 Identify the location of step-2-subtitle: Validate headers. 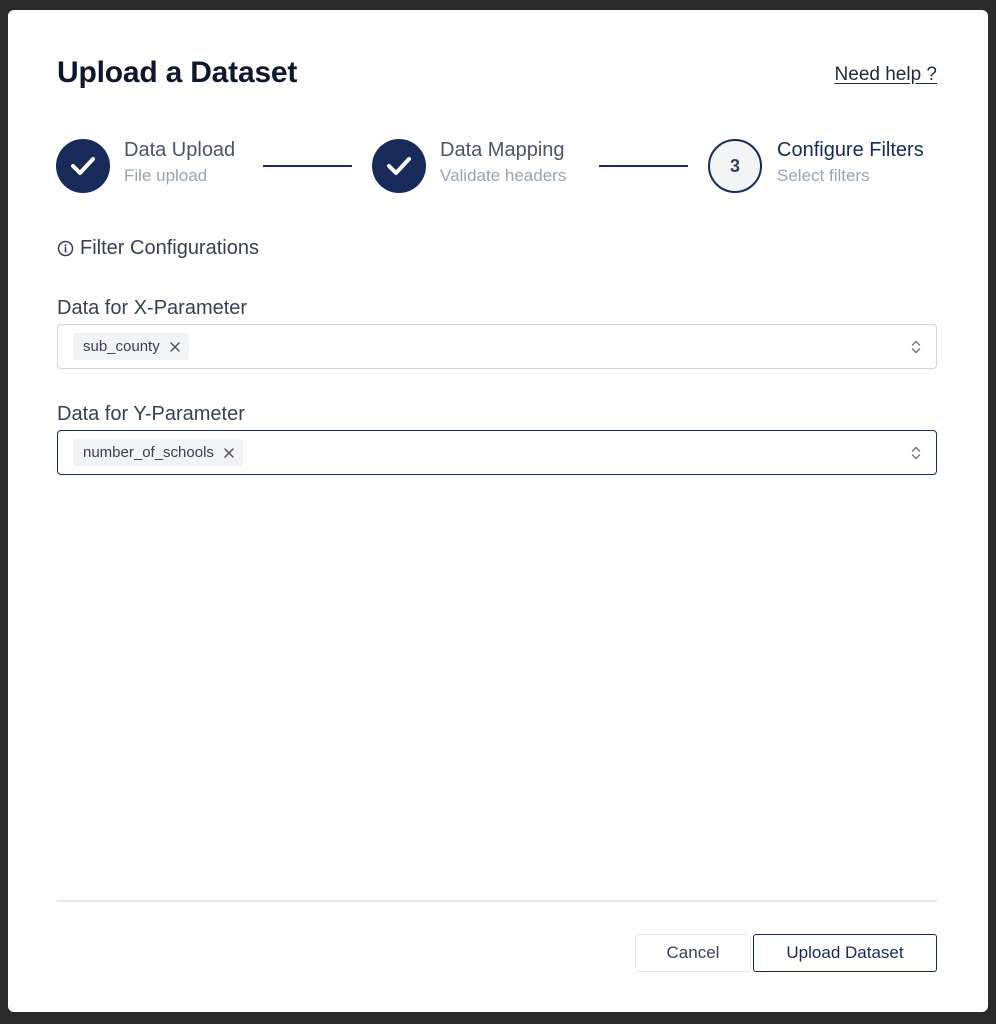
(503, 175).